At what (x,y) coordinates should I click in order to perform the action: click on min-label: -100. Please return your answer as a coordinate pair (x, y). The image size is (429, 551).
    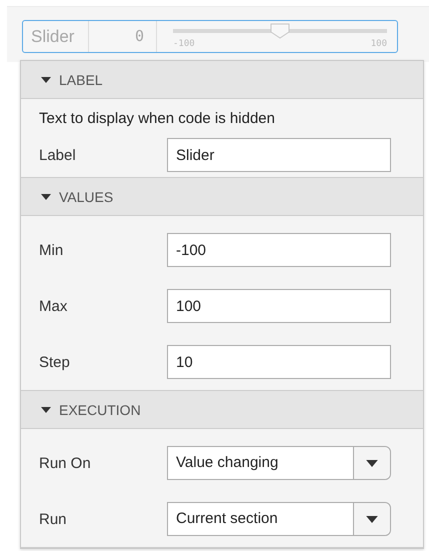
    Looking at the image, I should click on (184, 44).